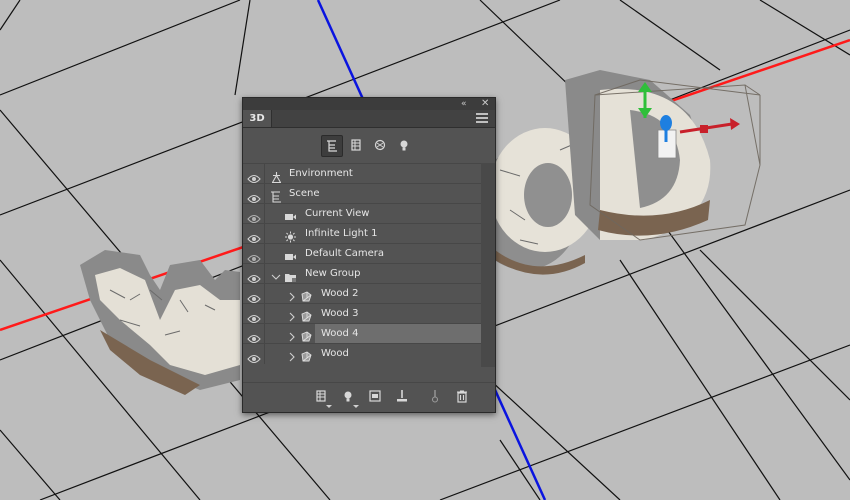 Image resolution: width=850 pixels, height=500 pixels. Describe the element at coordinates (435, 396) in the screenshot. I see `instance-icon` at that location.